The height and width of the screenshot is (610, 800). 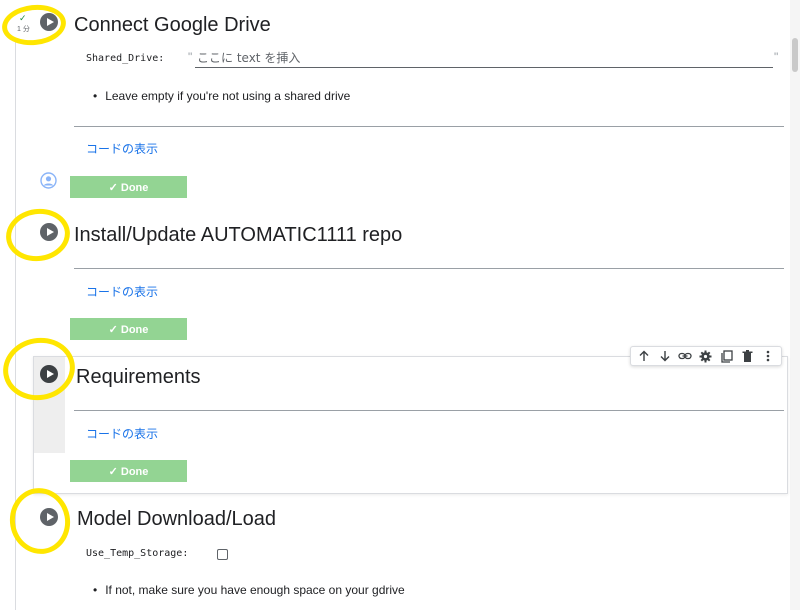 What do you see at coordinates (172, 25) in the screenshot?
I see `cell-title: Connect Google Drive` at bounding box center [172, 25].